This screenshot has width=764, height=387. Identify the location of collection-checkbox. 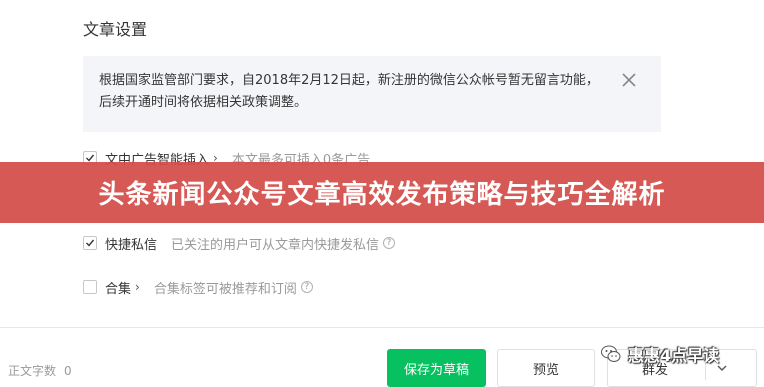
(90, 287).